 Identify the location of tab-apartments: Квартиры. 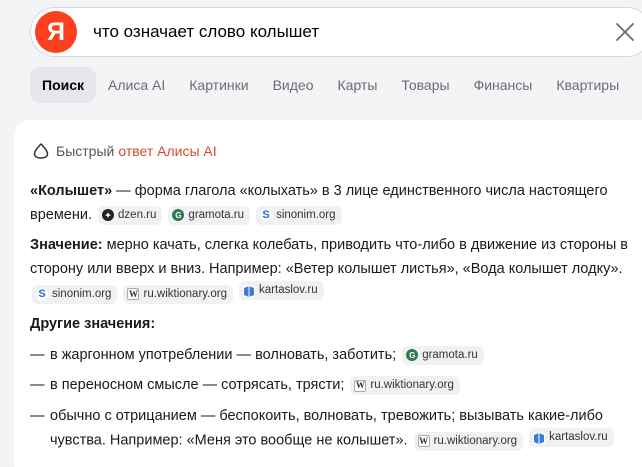
(587, 85).